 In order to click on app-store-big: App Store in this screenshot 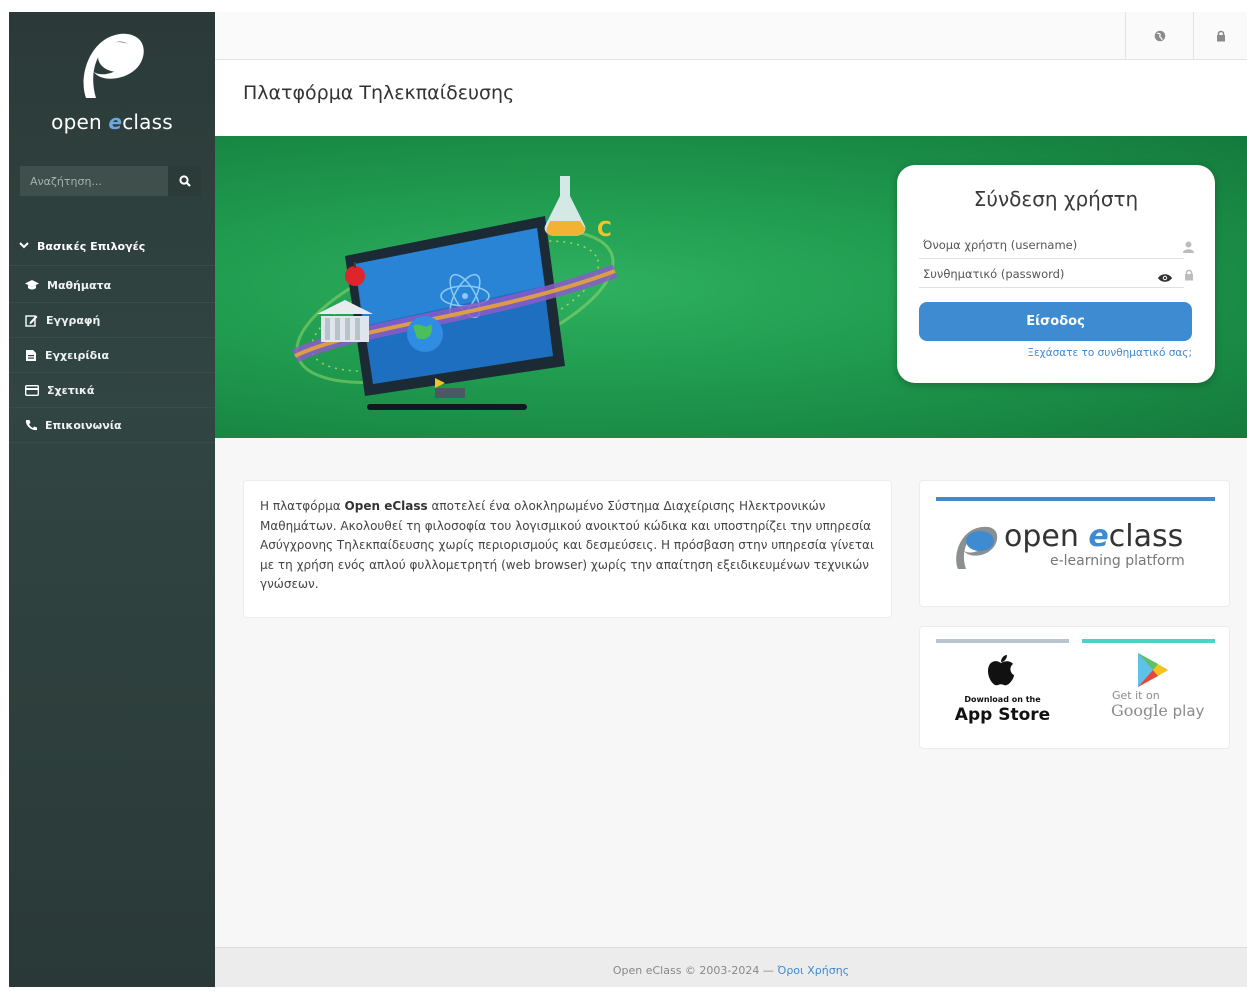, I will do `click(1002, 715)`.